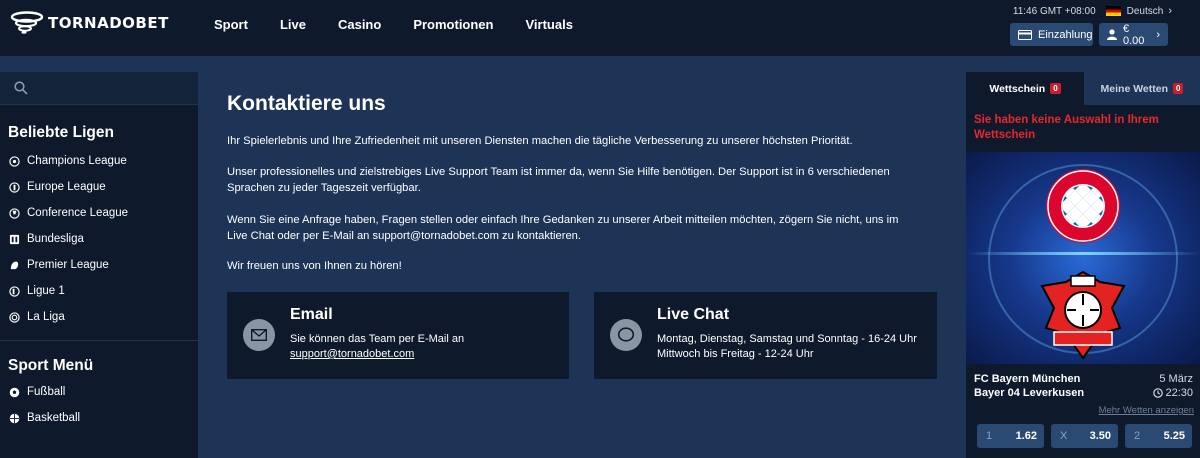  What do you see at coordinates (1065, 34) in the screenshot?
I see `deposit-label: Einzahlung` at bounding box center [1065, 34].